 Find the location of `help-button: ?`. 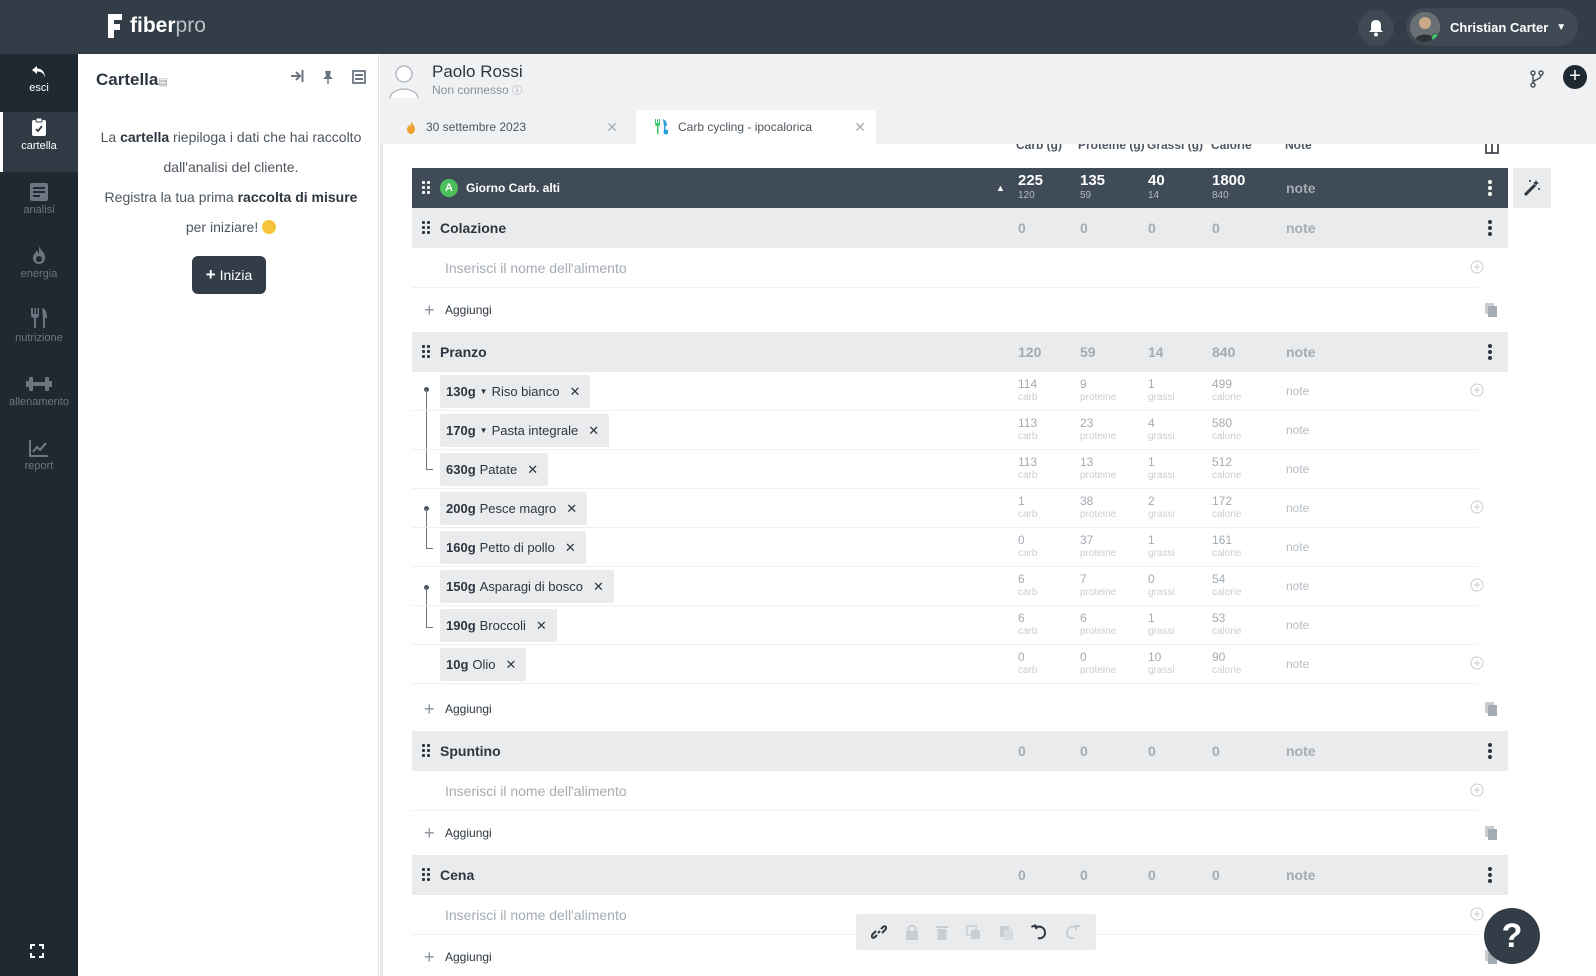

help-button: ? is located at coordinates (1512, 936).